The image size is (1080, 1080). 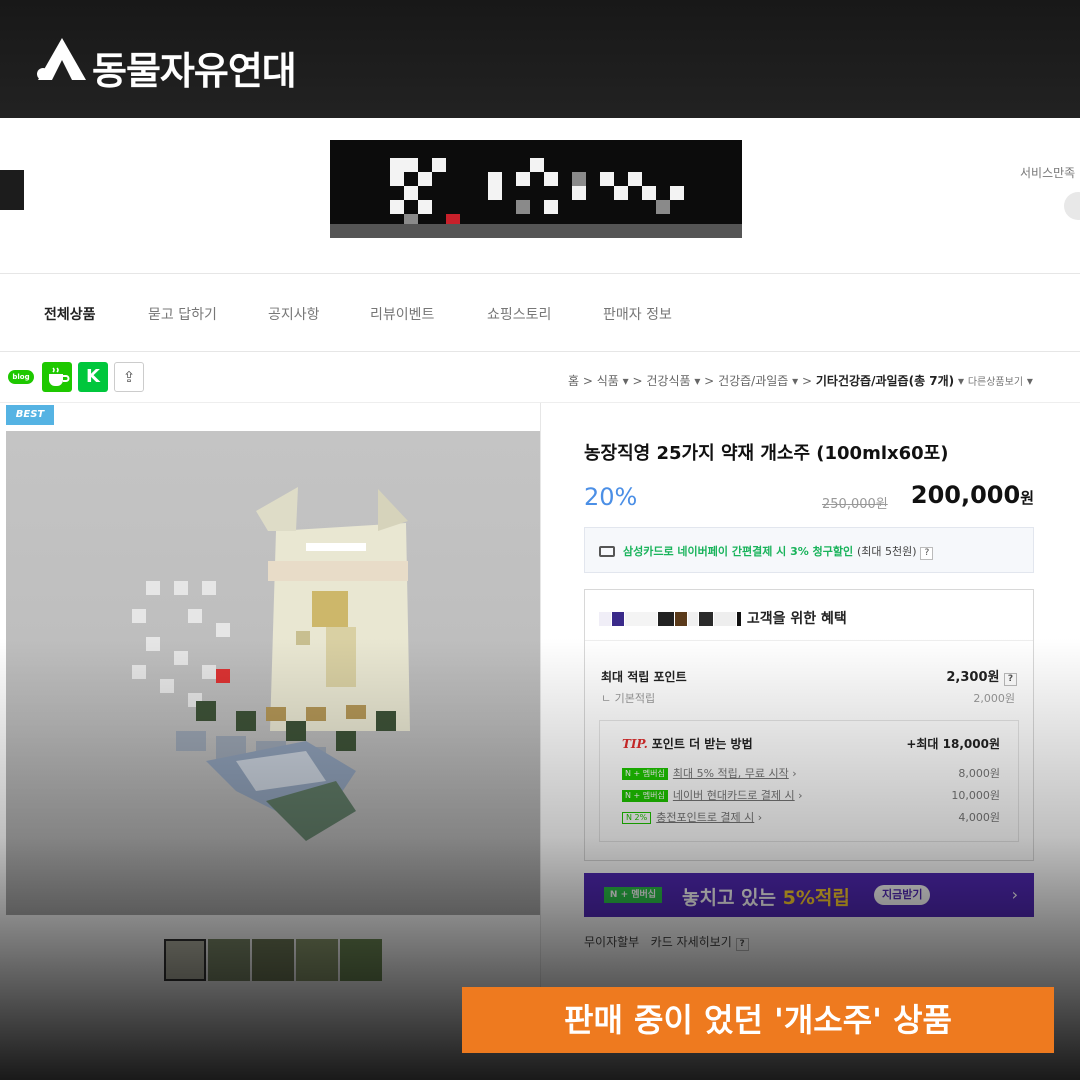 I want to click on other-products-link: 다른상품보기, so click(x=995, y=382).